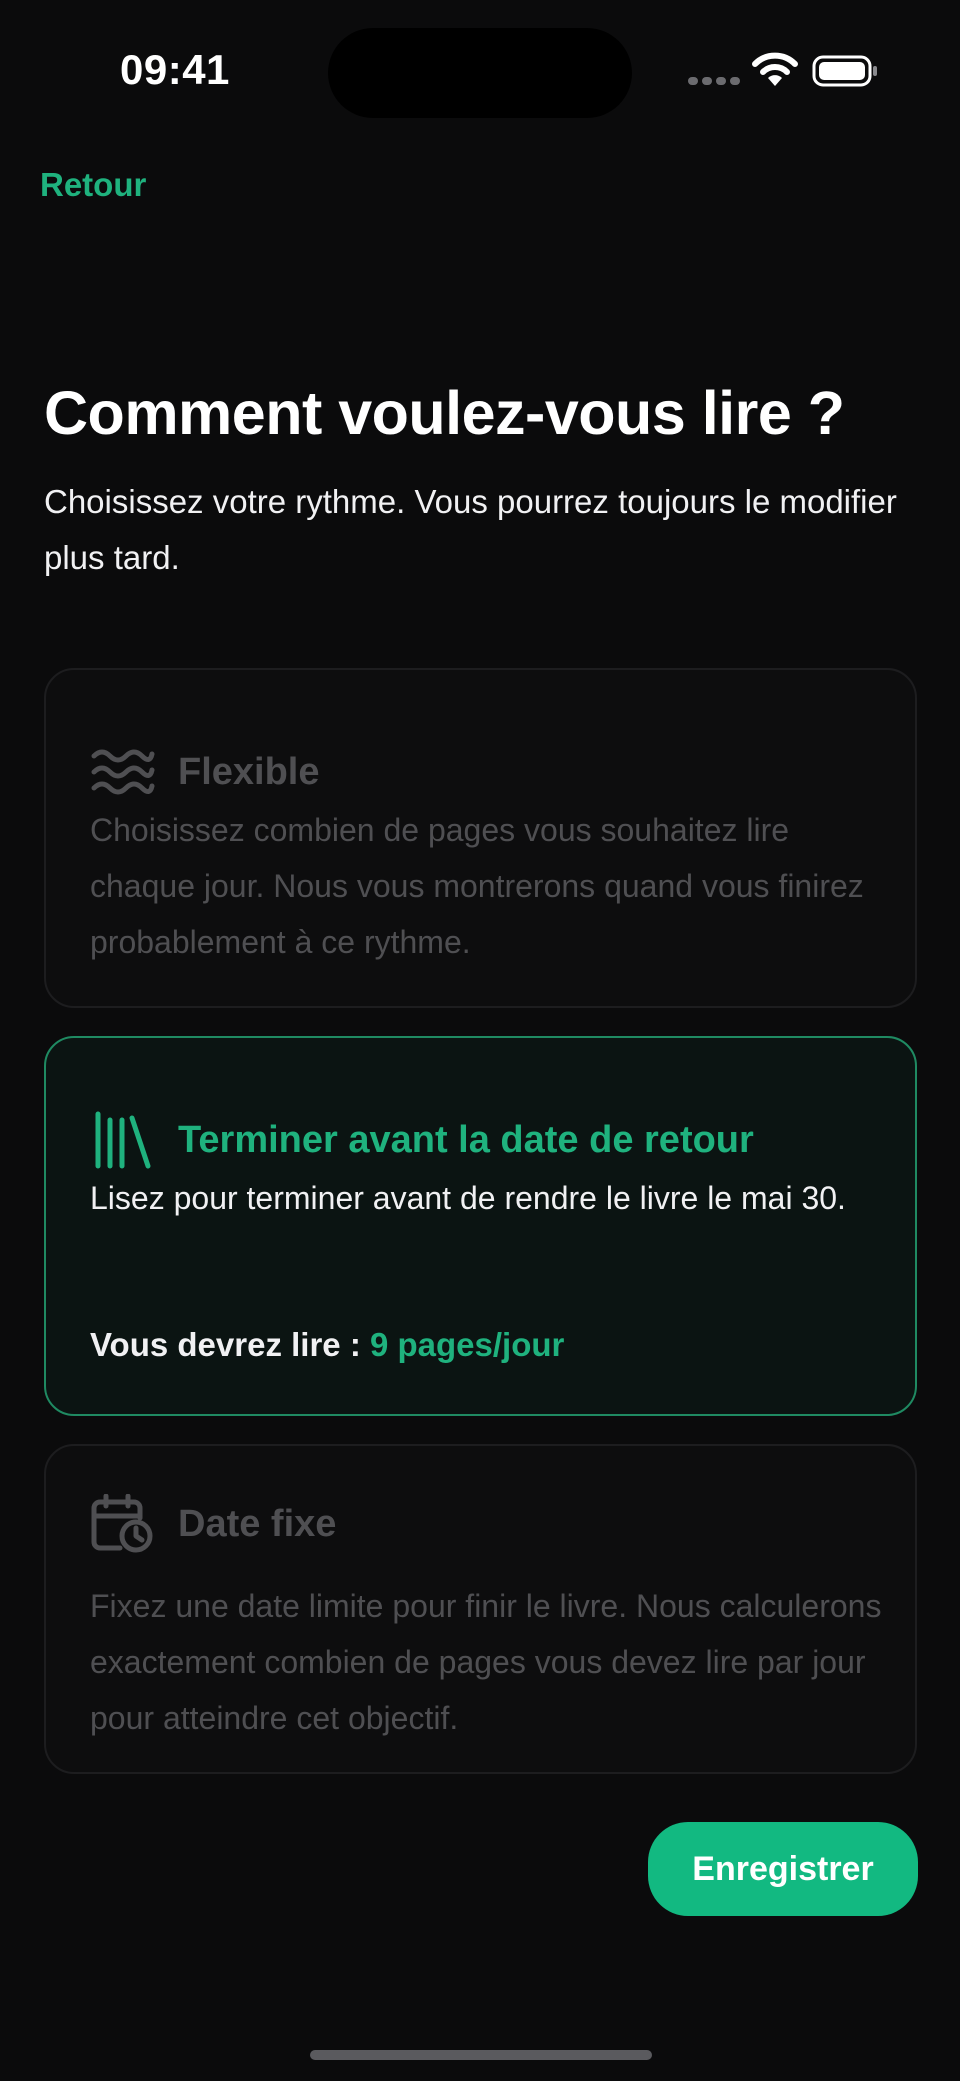  Describe the element at coordinates (467, 1344) in the screenshot. I see `pages-per-day-value: 9 pages/jour` at that location.